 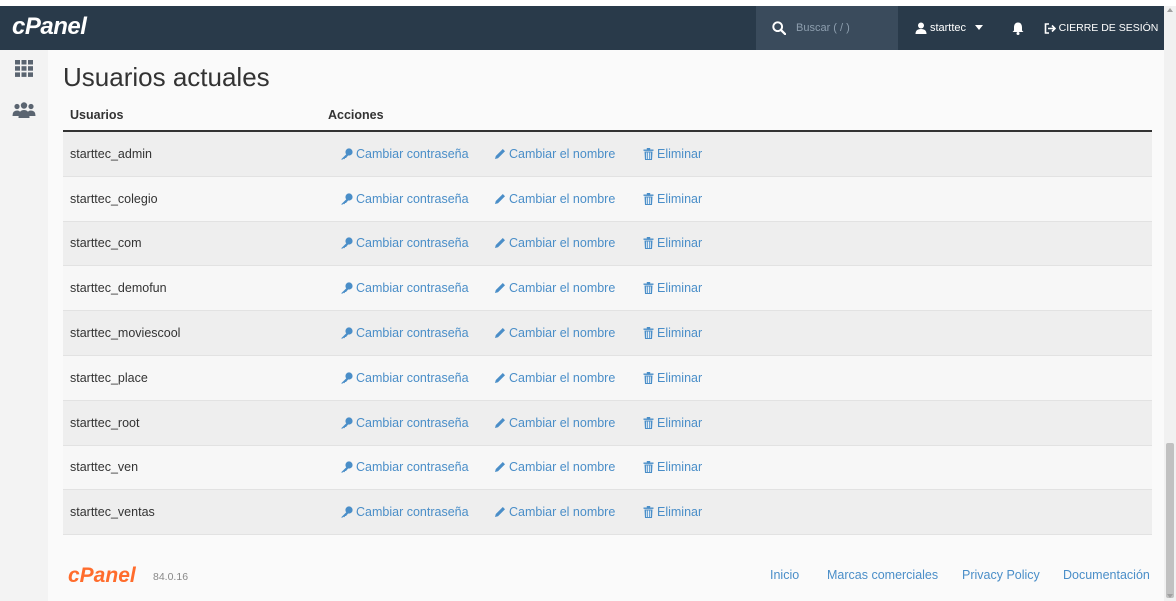 I want to click on logout-label: CIERRE DE SESIÓN, so click(x=1108, y=28).